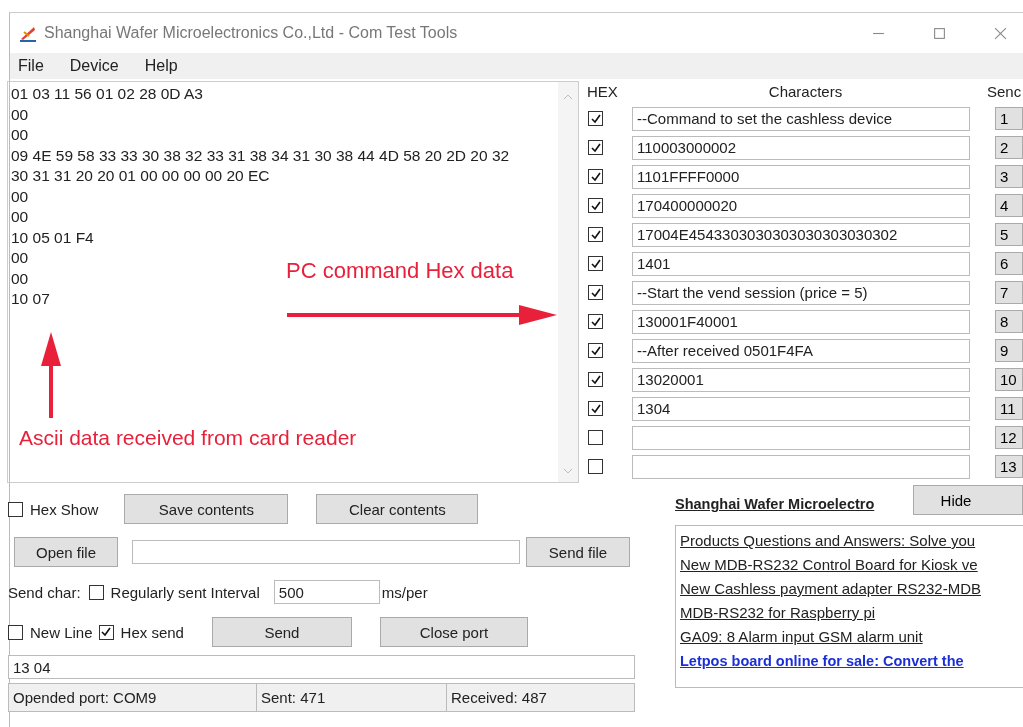 The height and width of the screenshot is (727, 1023). I want to click on hide-button: Hide, so click(968, 500).